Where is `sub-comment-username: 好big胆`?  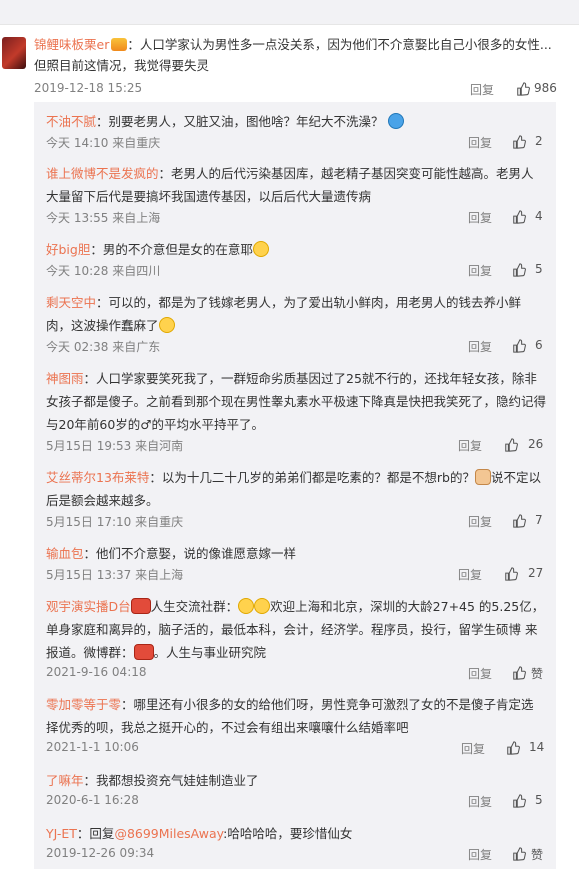 sub-comment-username: 好big胆 is located at coordinates (68, 249).